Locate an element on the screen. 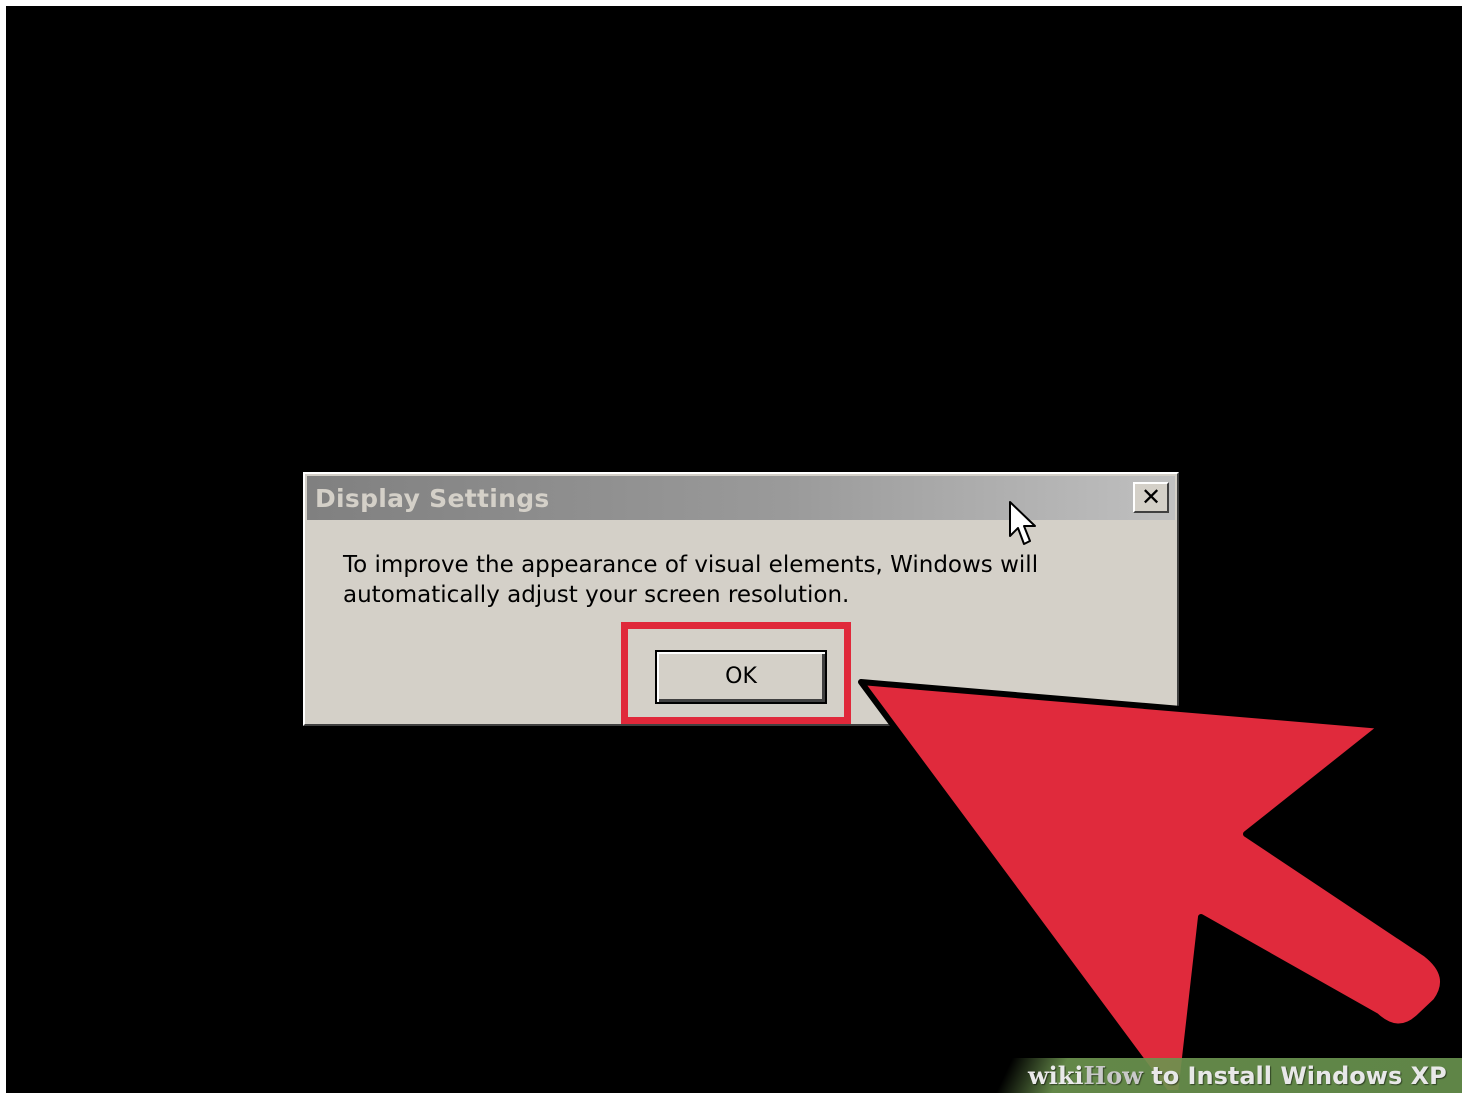 Image resolution: width=1470 pixels, height=1095 pixels. watermark-caption: to Install Windows XP is located at coordinates (1294, 1076).